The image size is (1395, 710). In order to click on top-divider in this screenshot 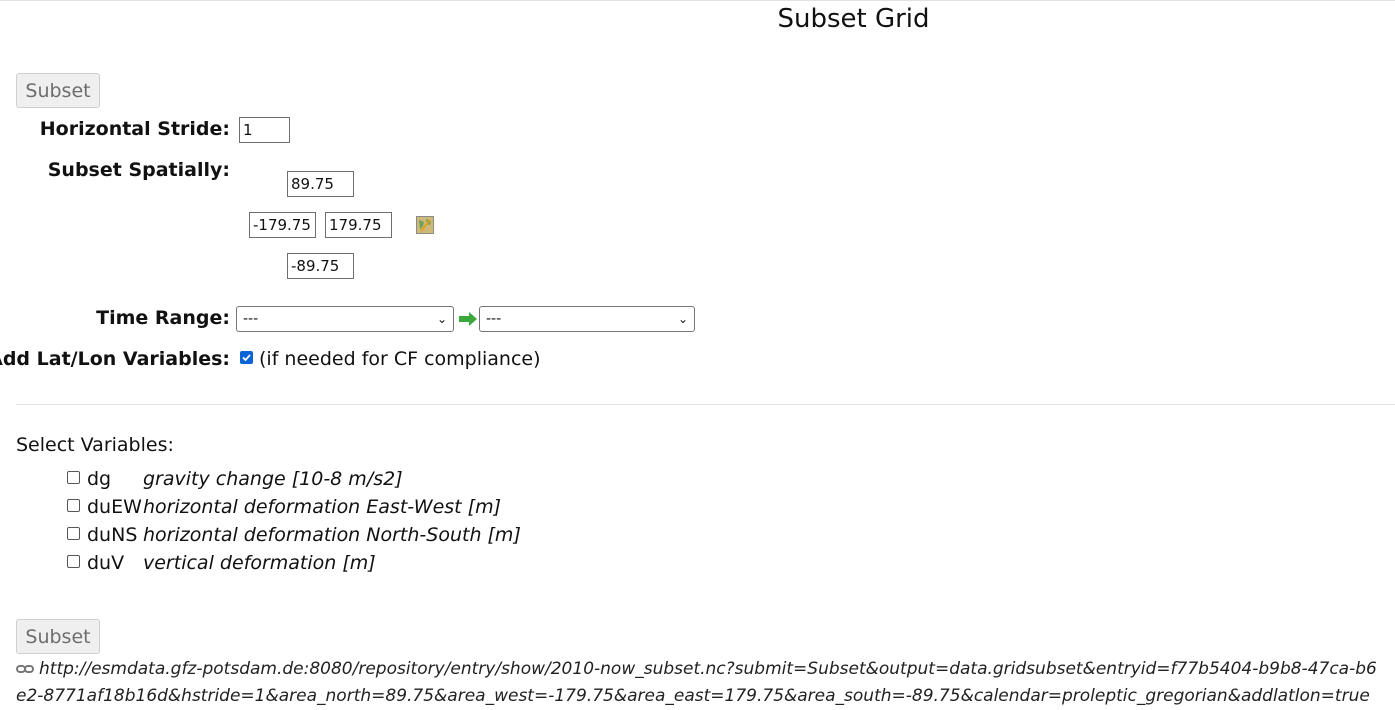, I will do `click(697, 0)`.